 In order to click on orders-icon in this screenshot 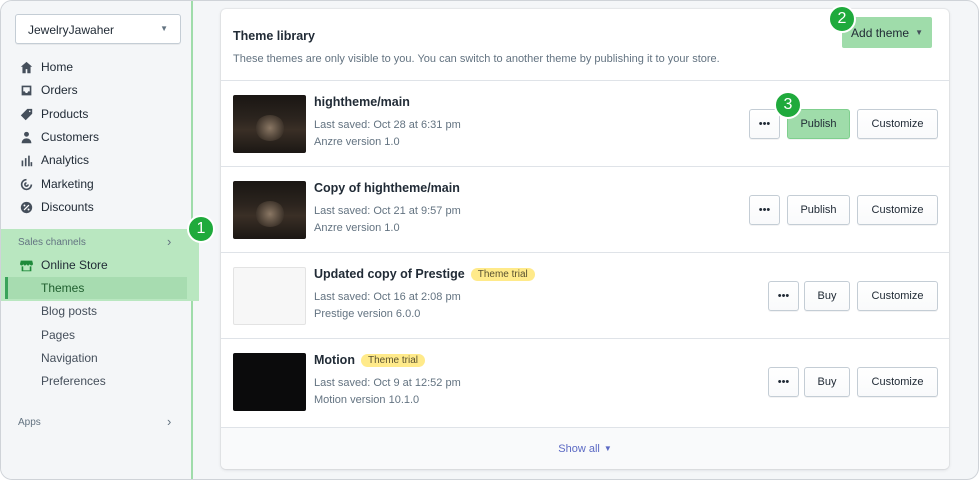, I will do `click(26, 90)`.